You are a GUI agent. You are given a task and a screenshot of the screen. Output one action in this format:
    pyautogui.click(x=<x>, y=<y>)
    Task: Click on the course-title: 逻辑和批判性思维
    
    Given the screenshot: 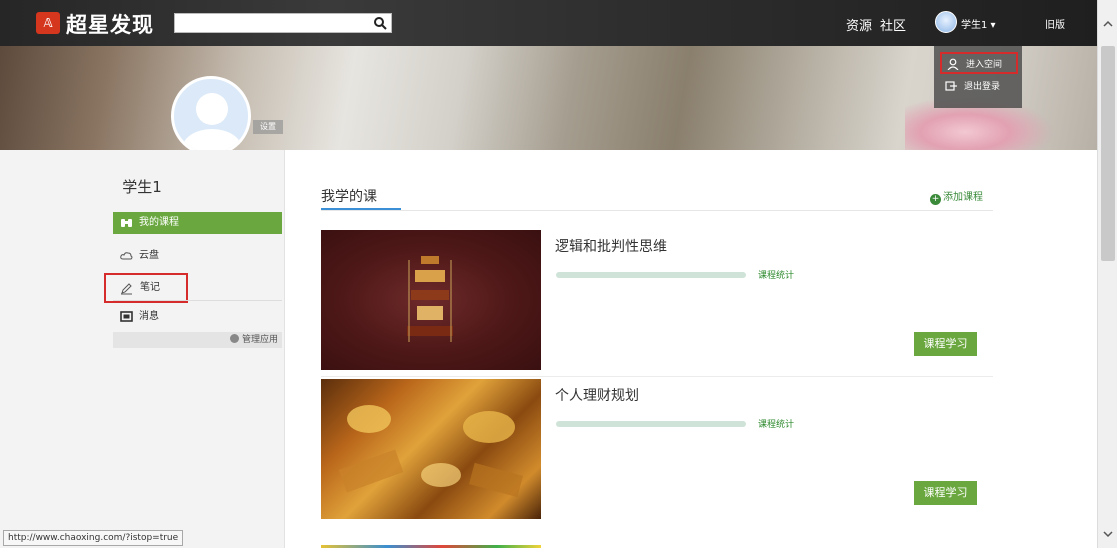 What is the action you would take?
    pyautogui.click(x=611, y=246)
    